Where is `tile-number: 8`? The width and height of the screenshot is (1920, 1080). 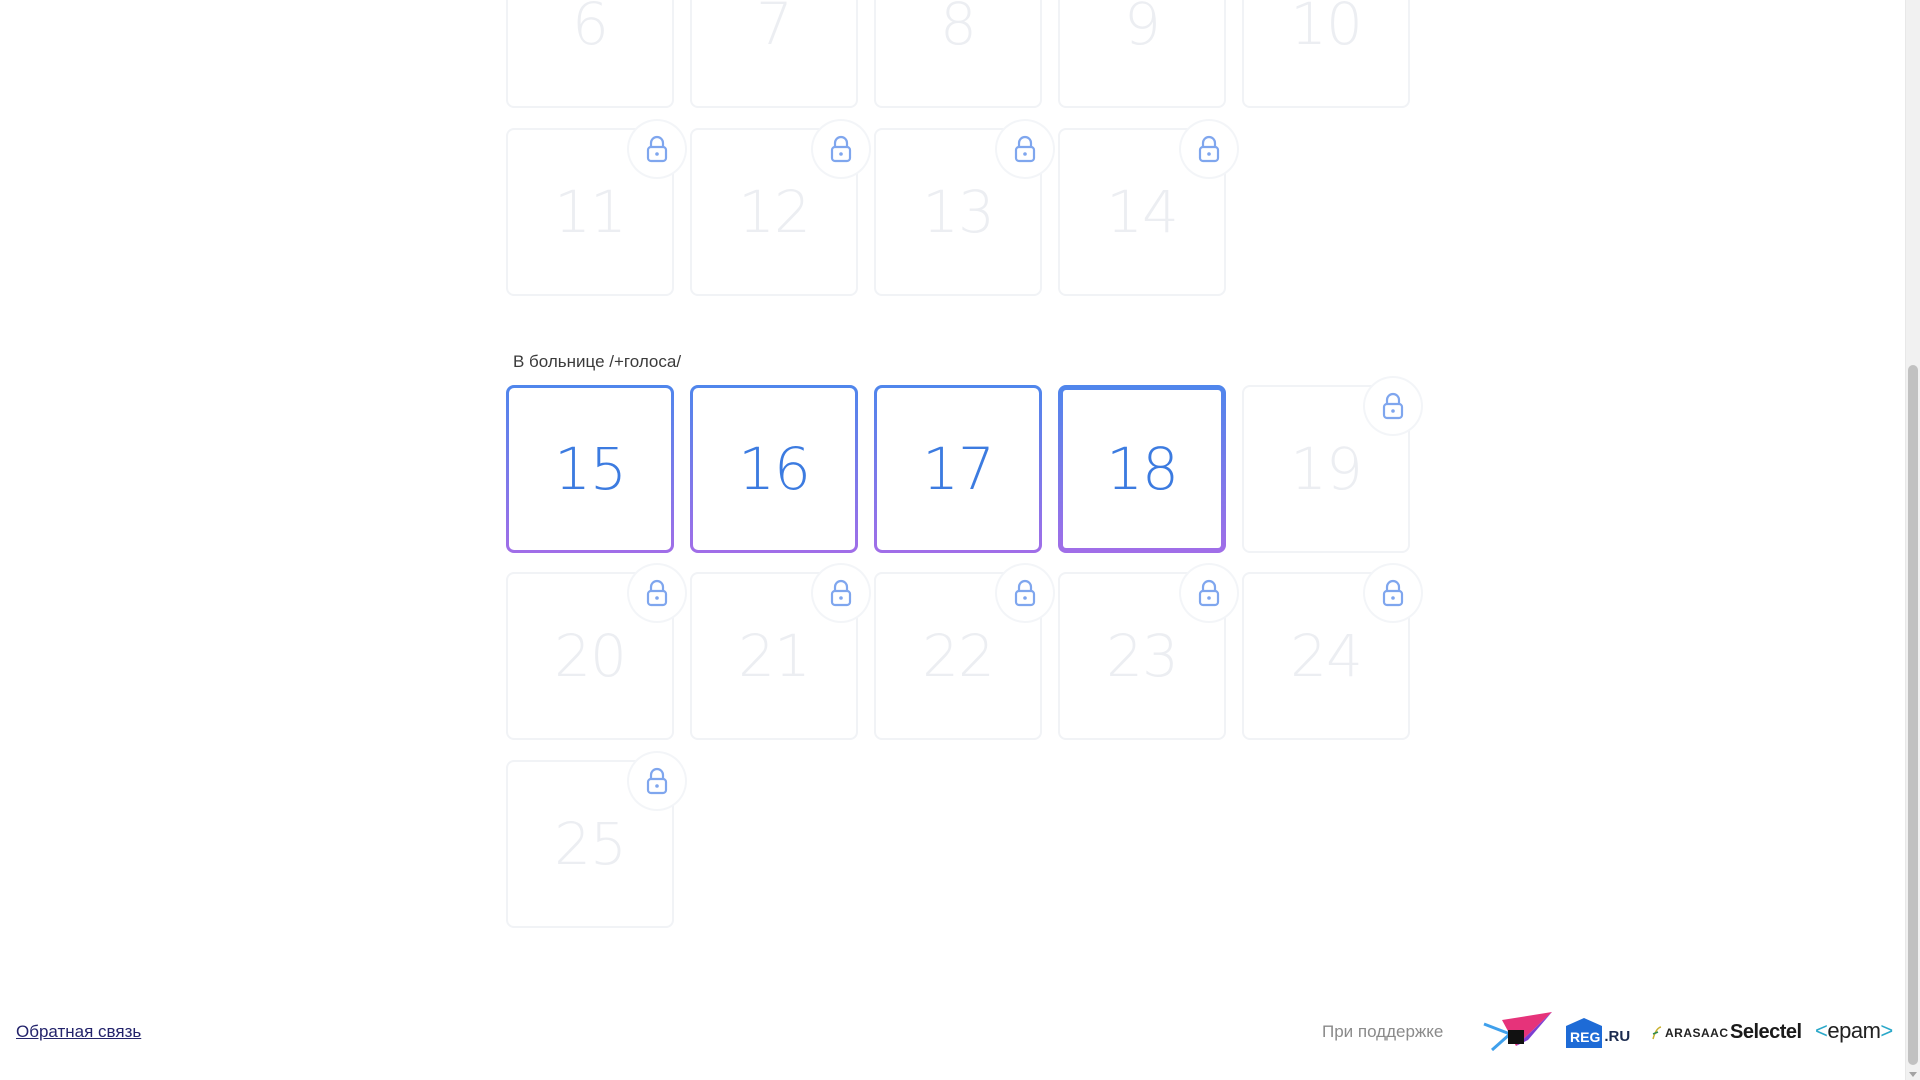
tile-number: 8 is located at coordinates (958, 29).